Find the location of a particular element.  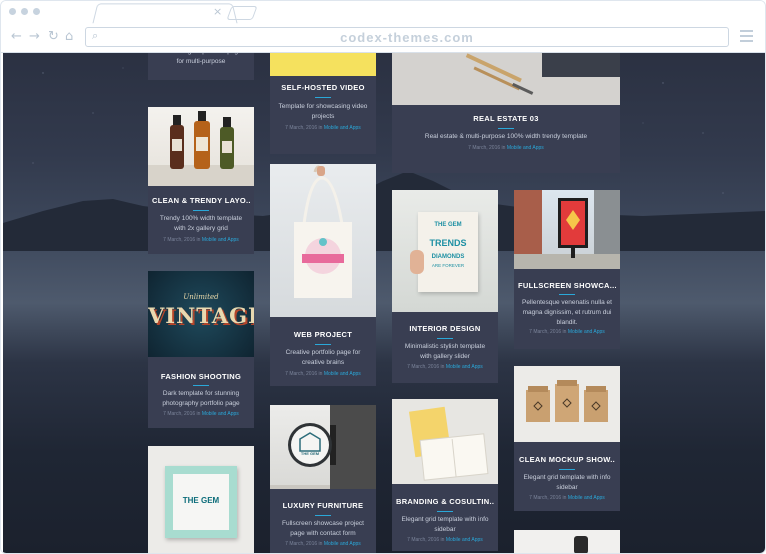

sign-brand-text: THE GEM is located at coordinates (310, 453).